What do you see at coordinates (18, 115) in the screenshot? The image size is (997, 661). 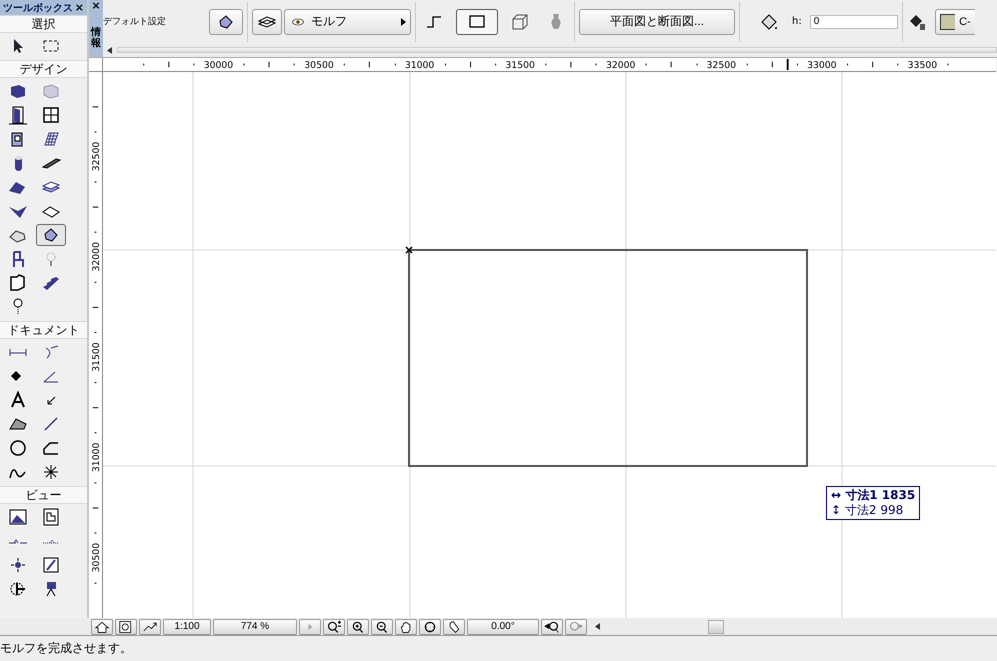 I see `door-icon` at bounding box center [18, 115].